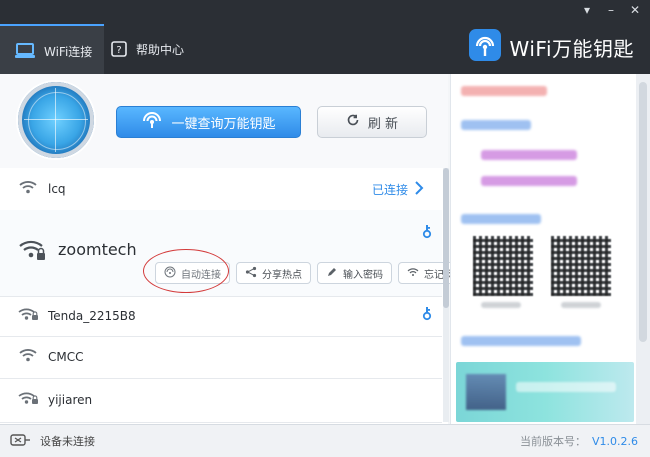  Describe the element at coordinates (221, 357) in the screenshot. I see `network-item-cmcc: CMCC` at that location.